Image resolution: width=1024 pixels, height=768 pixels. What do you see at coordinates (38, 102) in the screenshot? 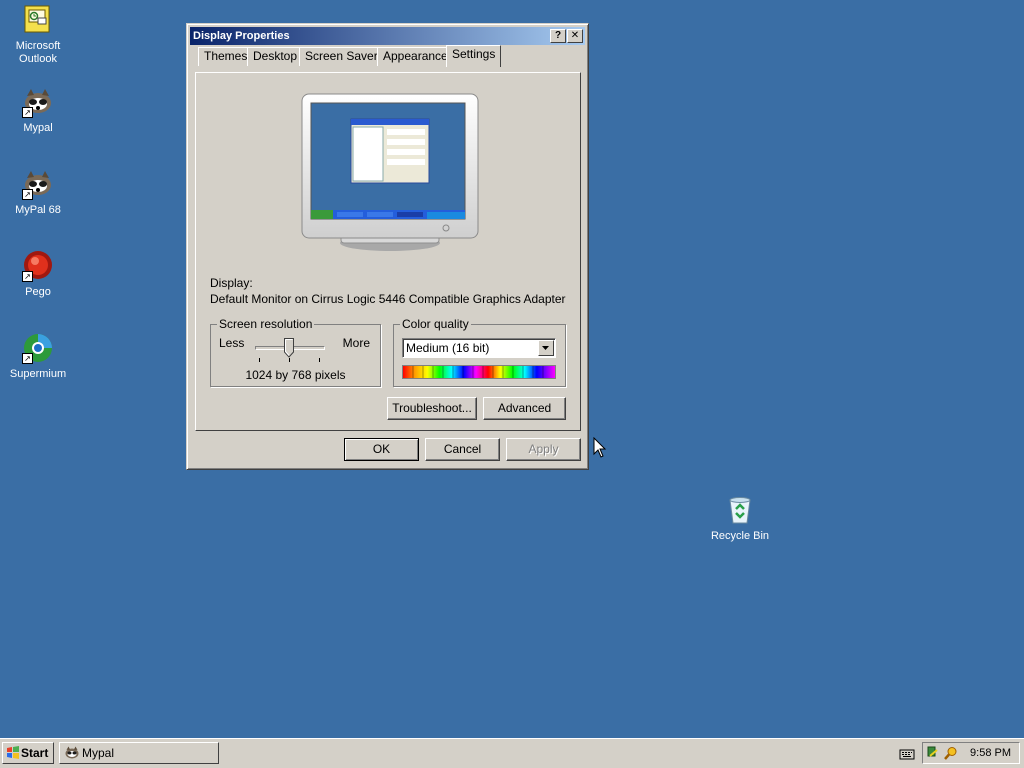
I see `mypal-icon: ↗` at bounding box center [38, 102].